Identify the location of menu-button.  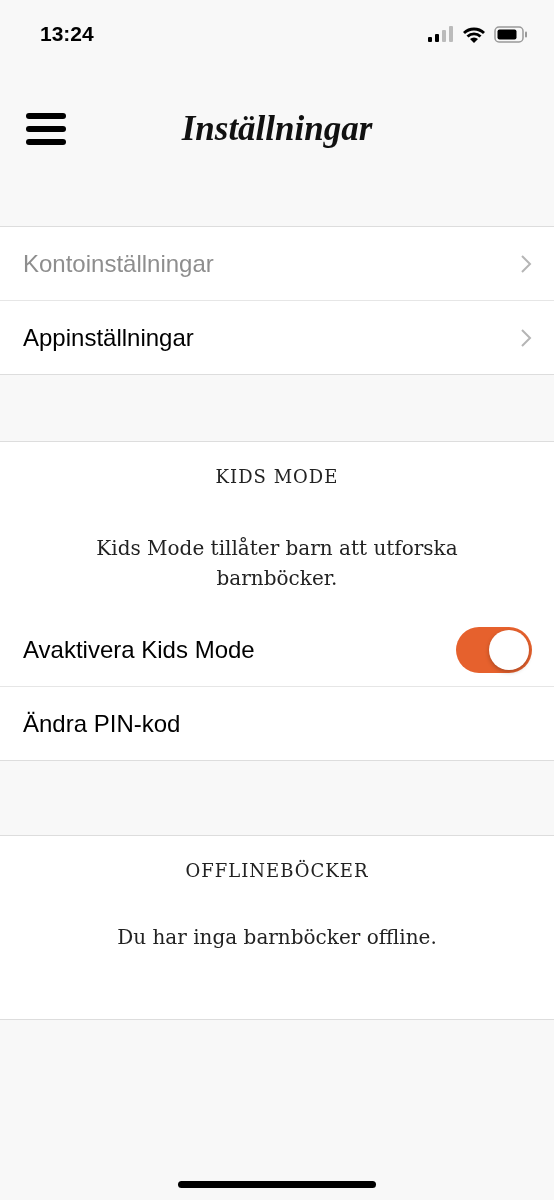
(46, 129).